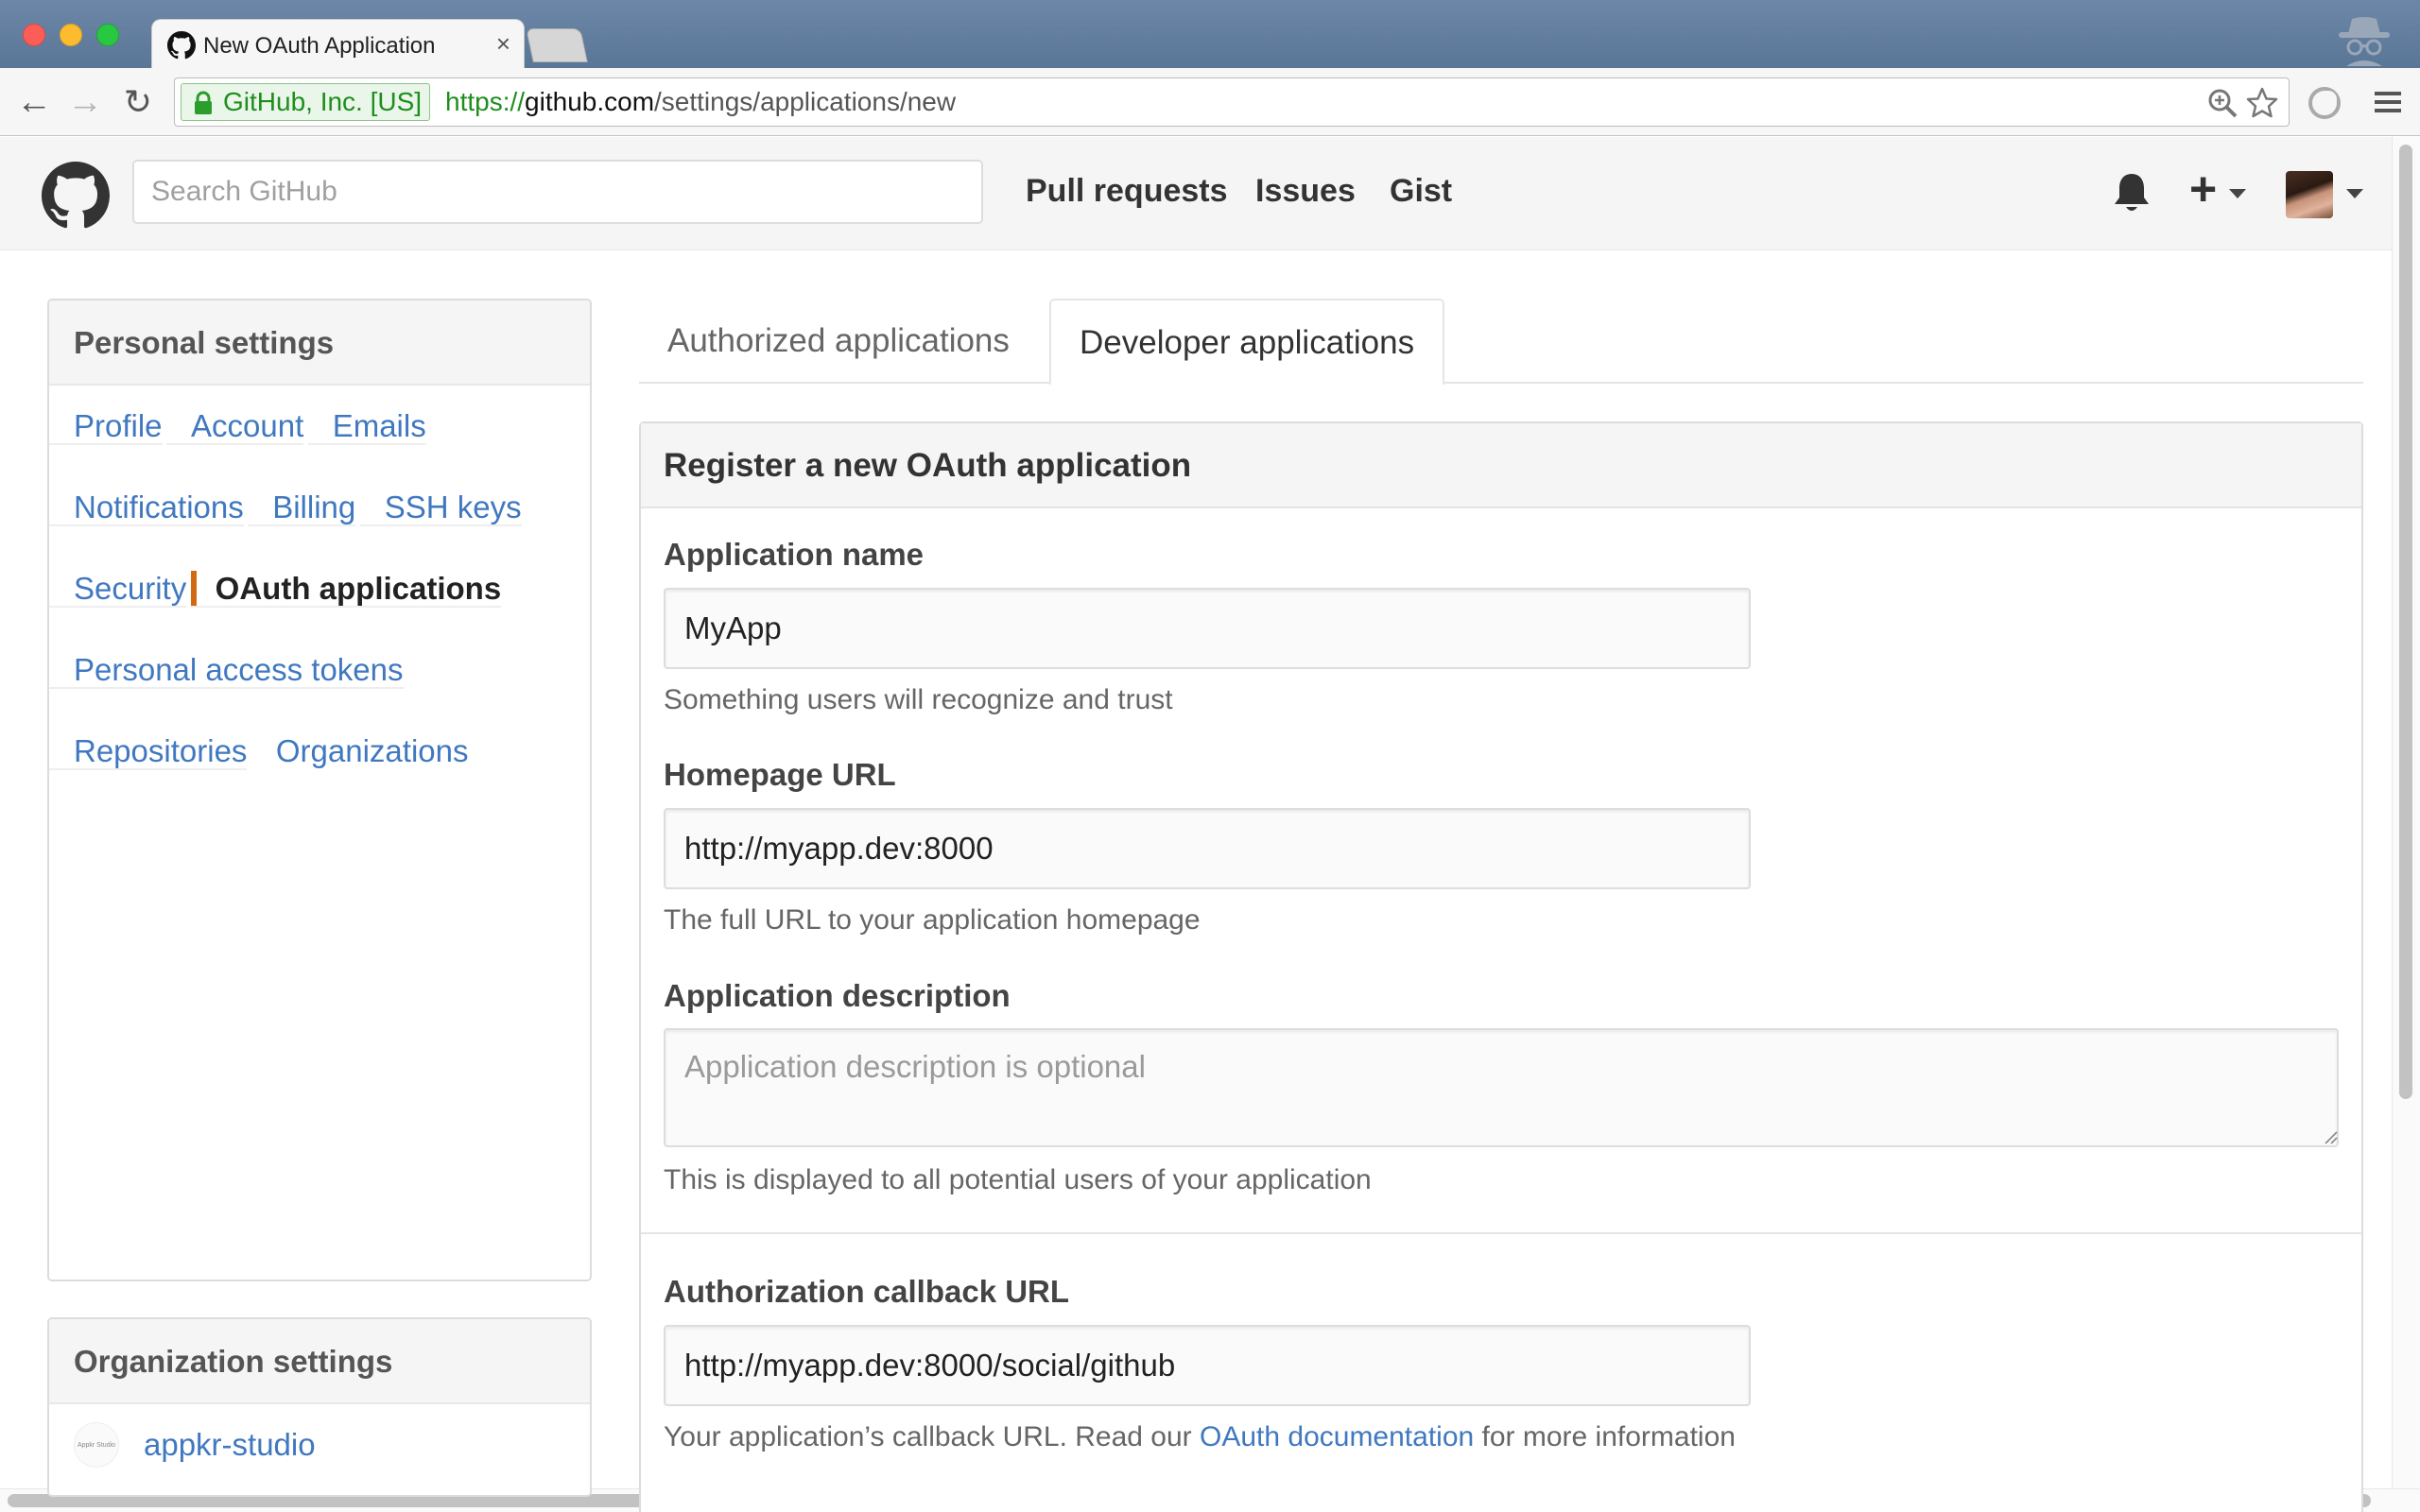  I want to click on sidebar-item-personal-access-tokens: Personal access tokens, so click(226, 670).